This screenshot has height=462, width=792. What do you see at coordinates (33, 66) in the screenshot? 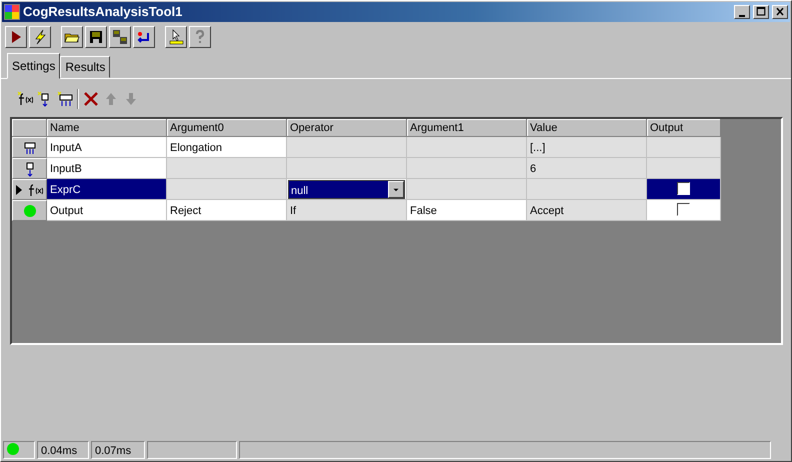
I see `tab: Settings` at bounding box center [33, 66].